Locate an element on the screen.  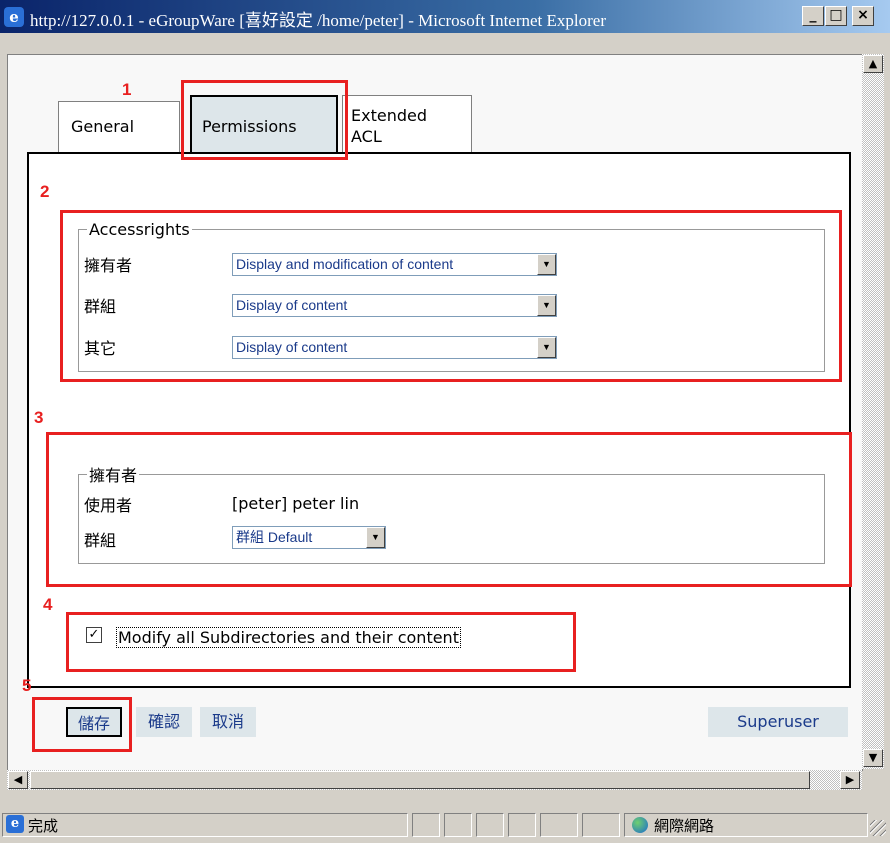
annotation-number-3: 3 is located at coordinates (39, 417).